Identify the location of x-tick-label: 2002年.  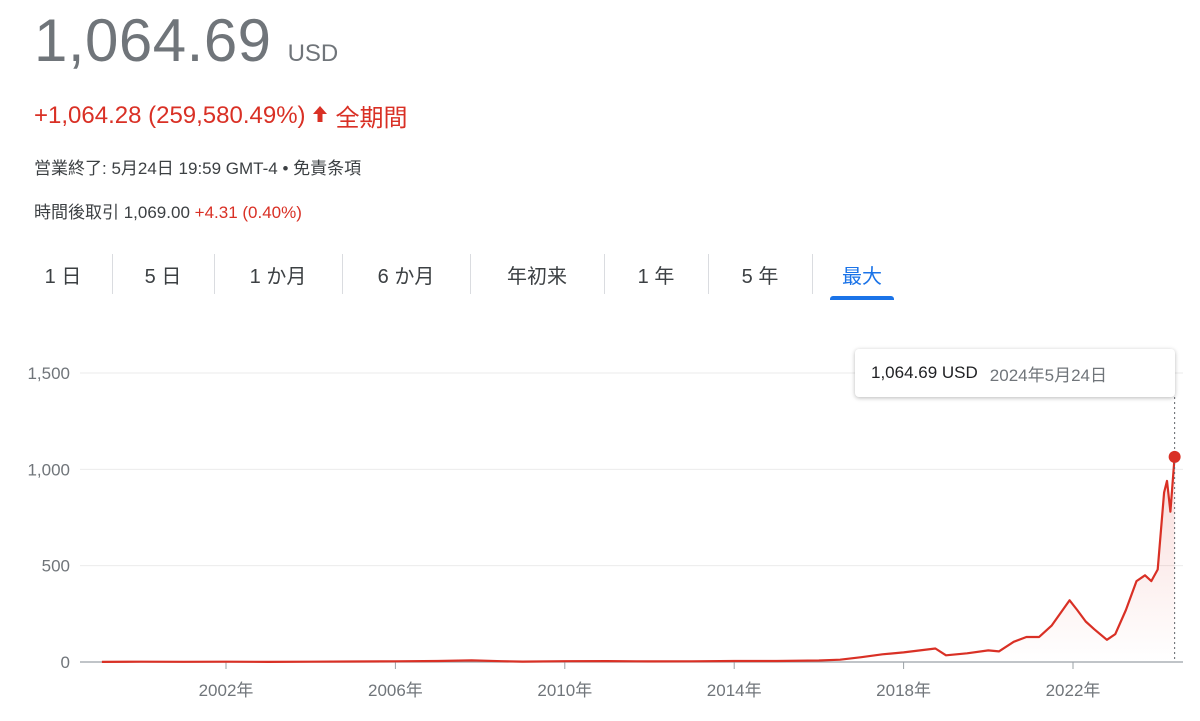
(226, 690).